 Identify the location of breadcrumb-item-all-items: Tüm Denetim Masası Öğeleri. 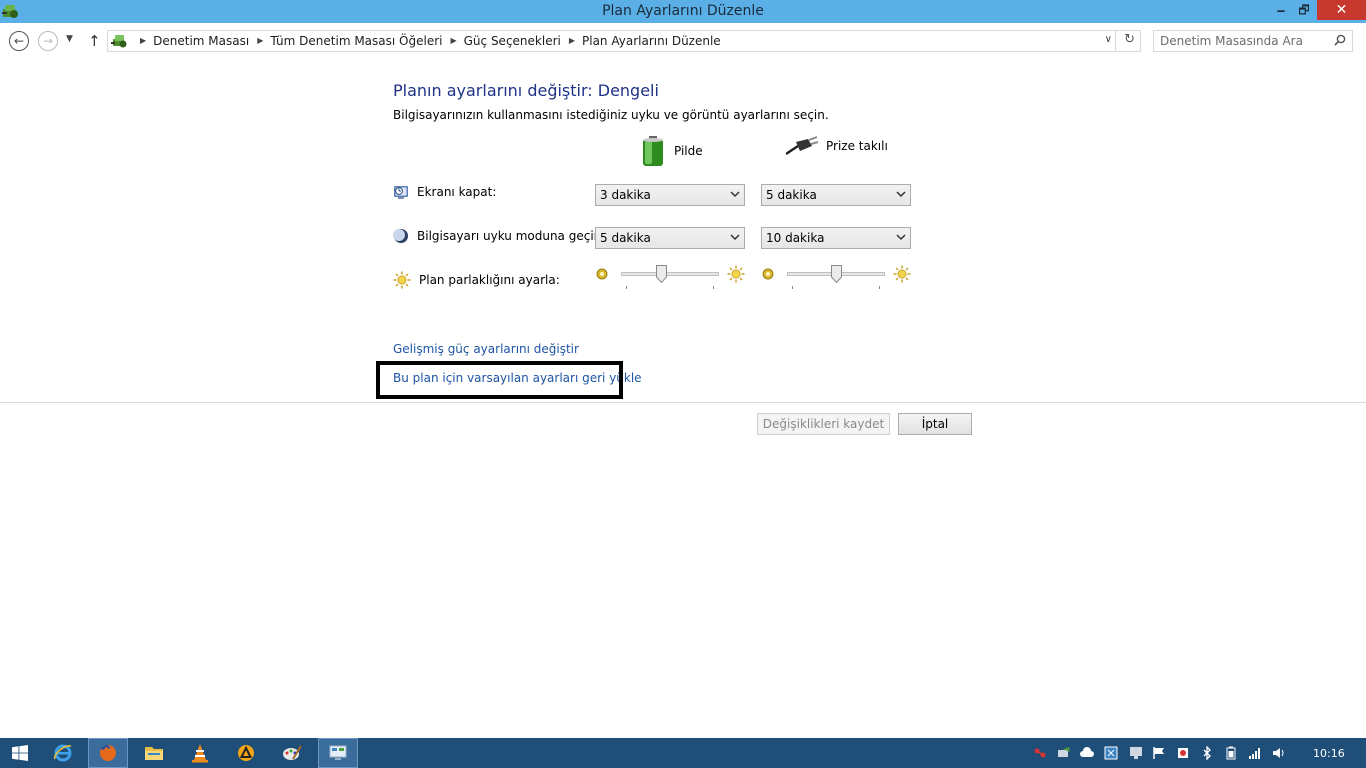
(356, 41).